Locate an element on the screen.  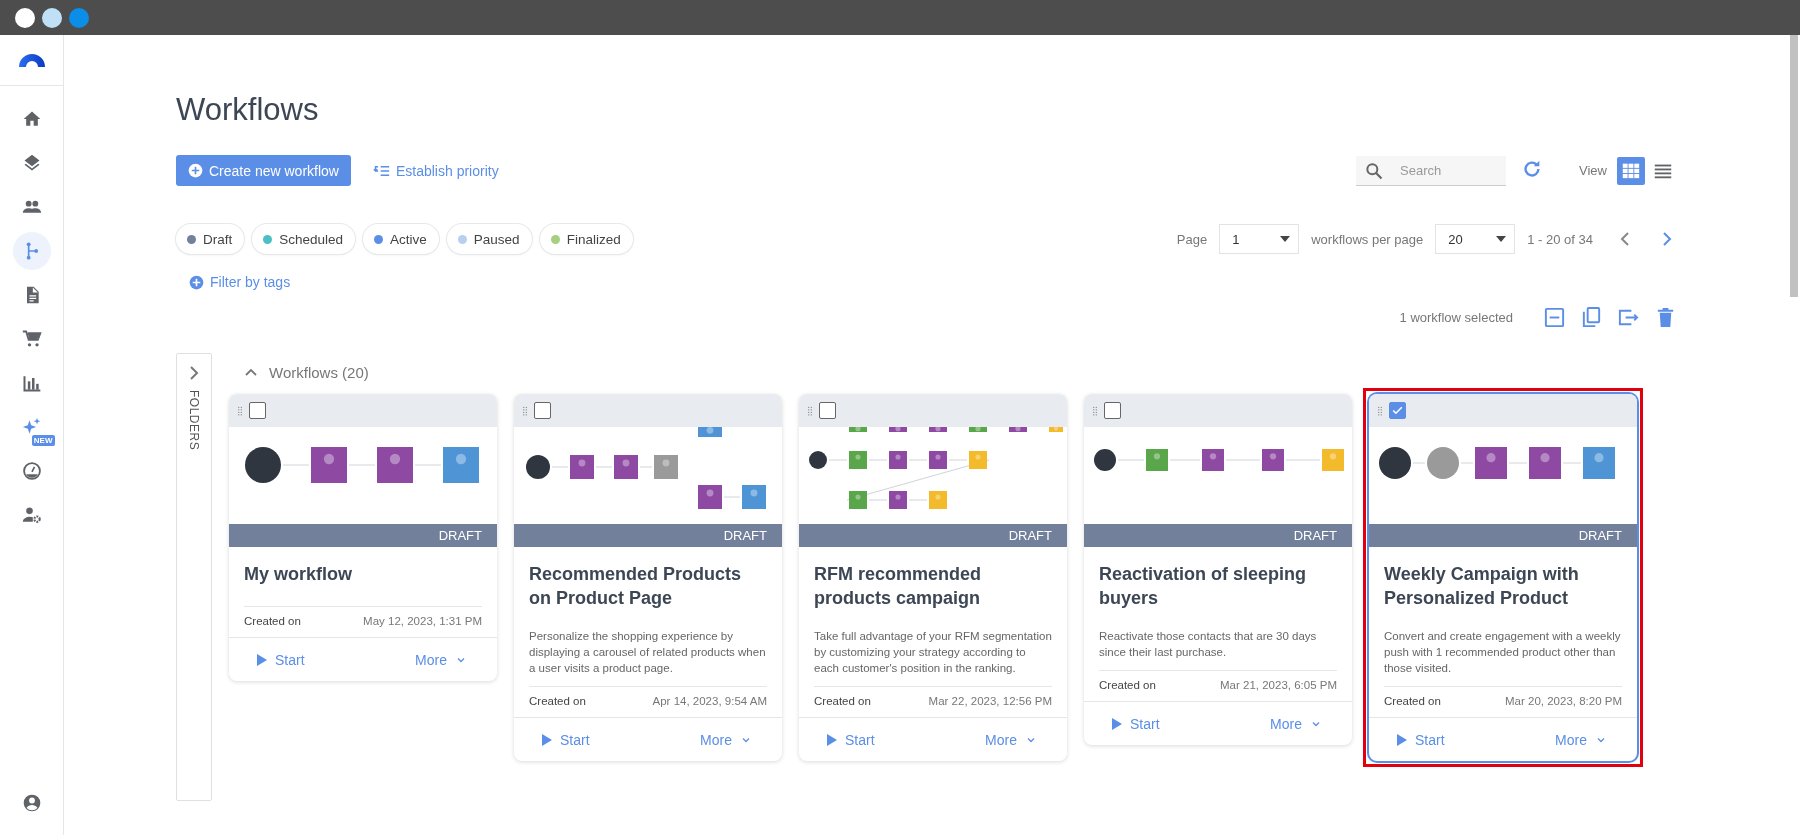
workflow-title: Reactivation of sleeping buyers is located at coordinates (1203, 586).